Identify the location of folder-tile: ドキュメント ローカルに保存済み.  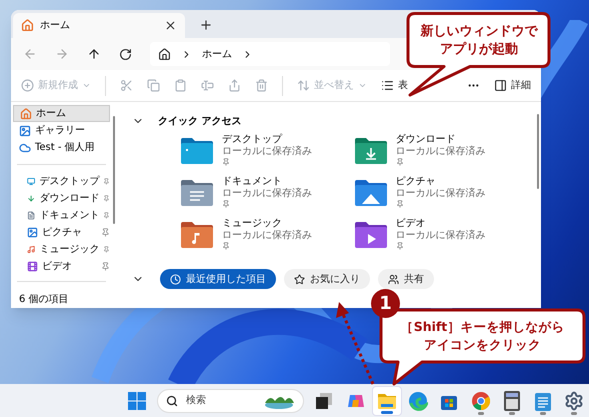
(267, 197).